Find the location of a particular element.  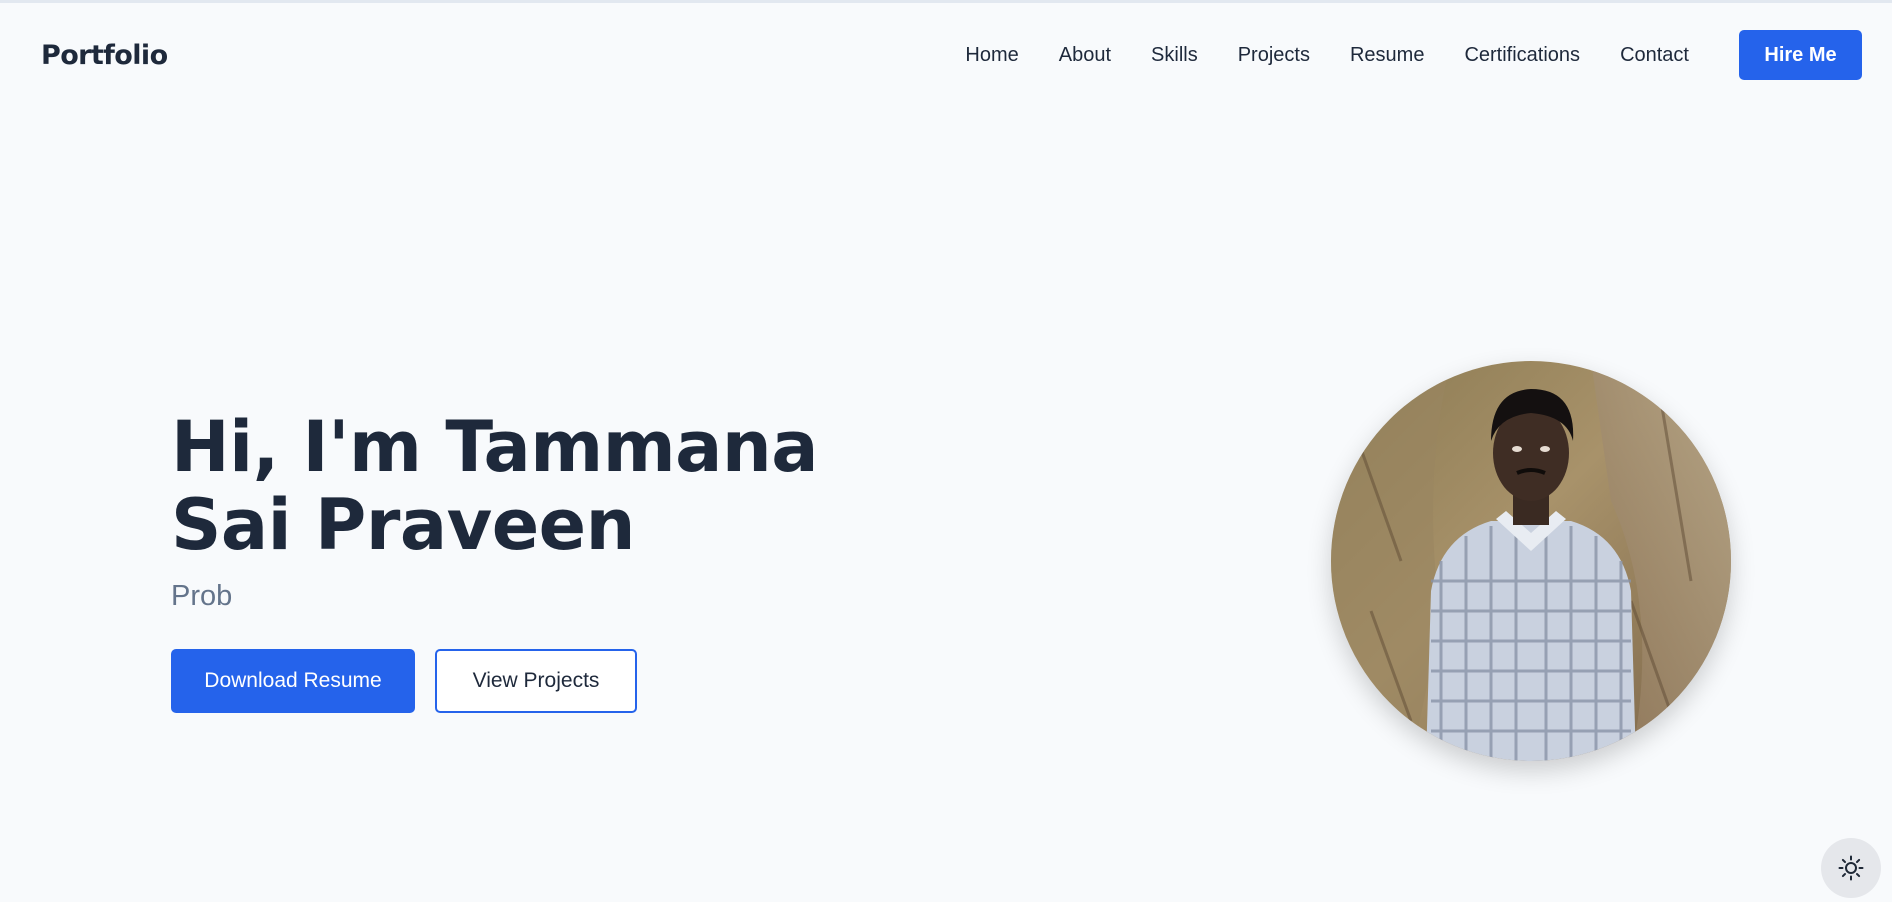

sun-icon is located at coordinates (1851, 868).